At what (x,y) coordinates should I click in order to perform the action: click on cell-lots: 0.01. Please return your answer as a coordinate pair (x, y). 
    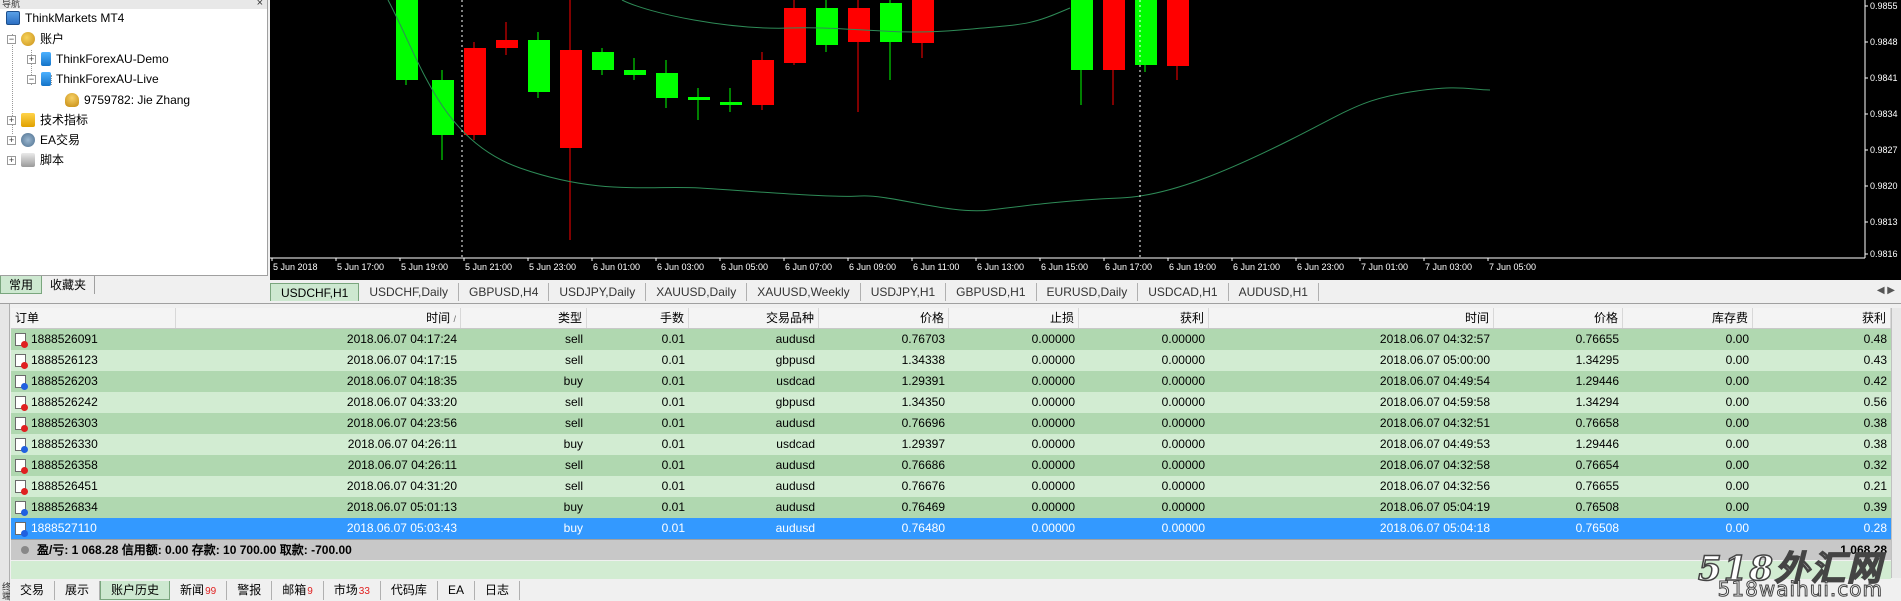
    Looking at the image, I should click on (673, 507).